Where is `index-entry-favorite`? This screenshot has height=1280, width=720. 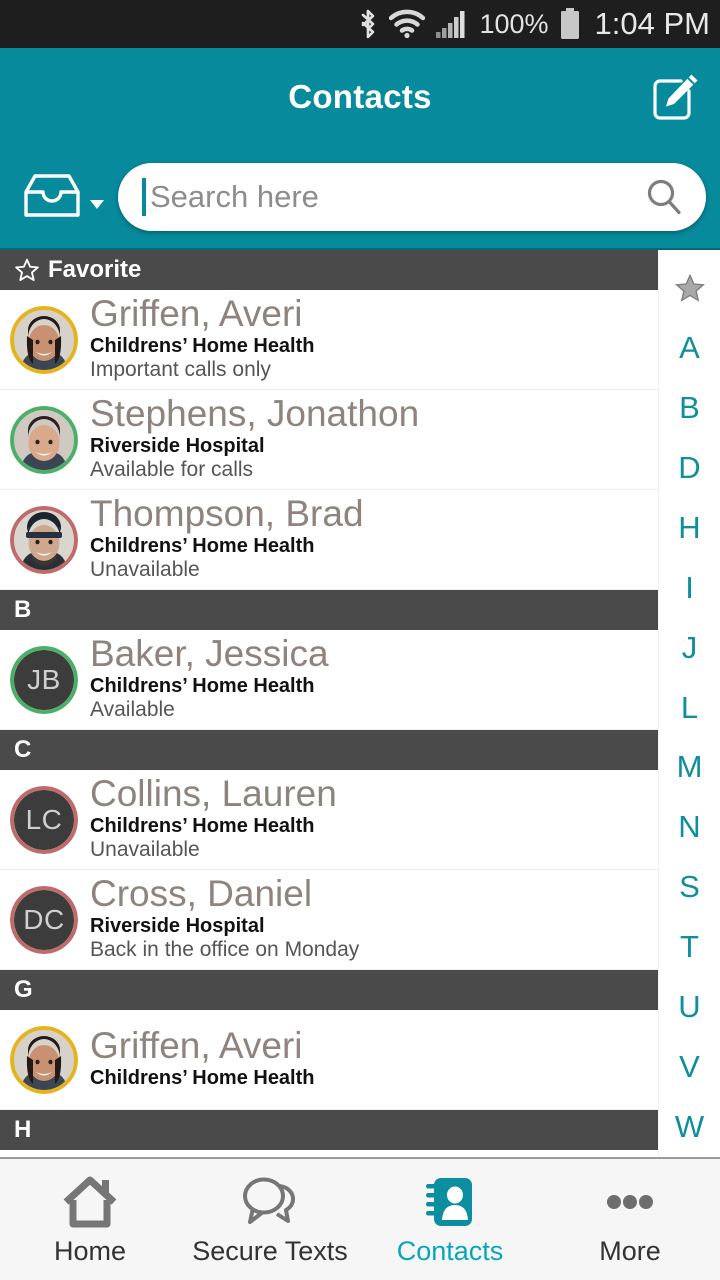
index-entry-favorite is located at coordinates (689, 288).